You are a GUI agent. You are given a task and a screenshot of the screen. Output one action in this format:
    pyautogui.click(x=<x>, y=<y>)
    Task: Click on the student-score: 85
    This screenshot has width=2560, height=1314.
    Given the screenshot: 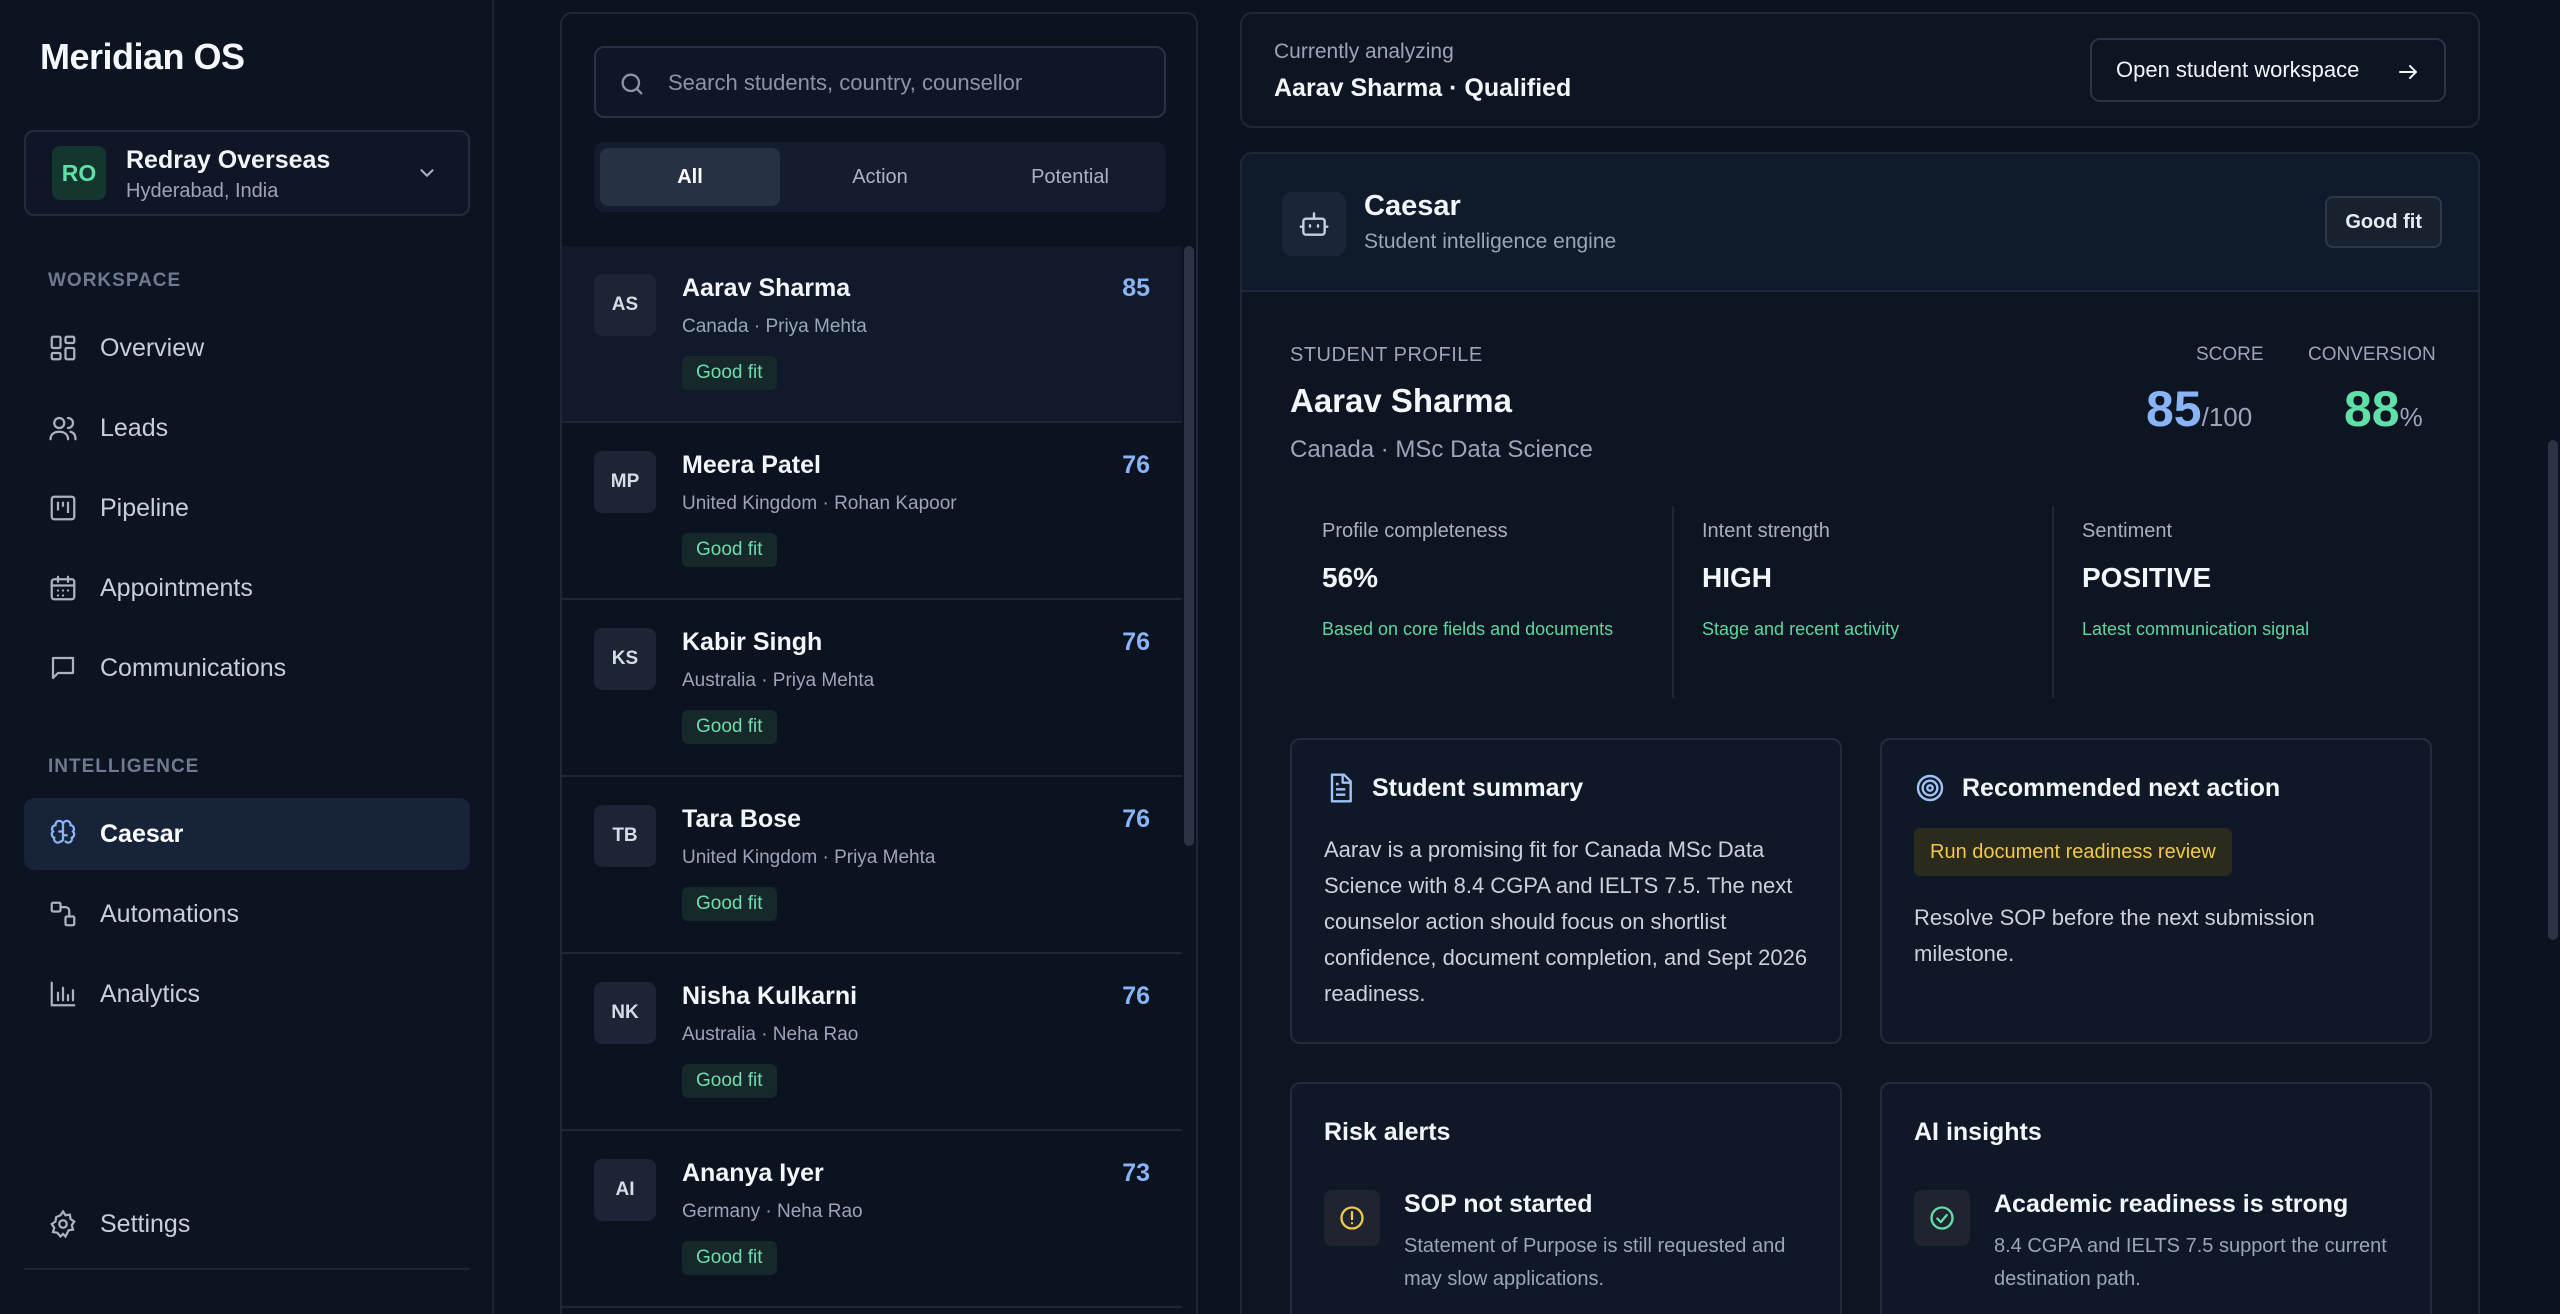 What is the action you would take?
    pyautogui.click(x=1136, y=288)
    